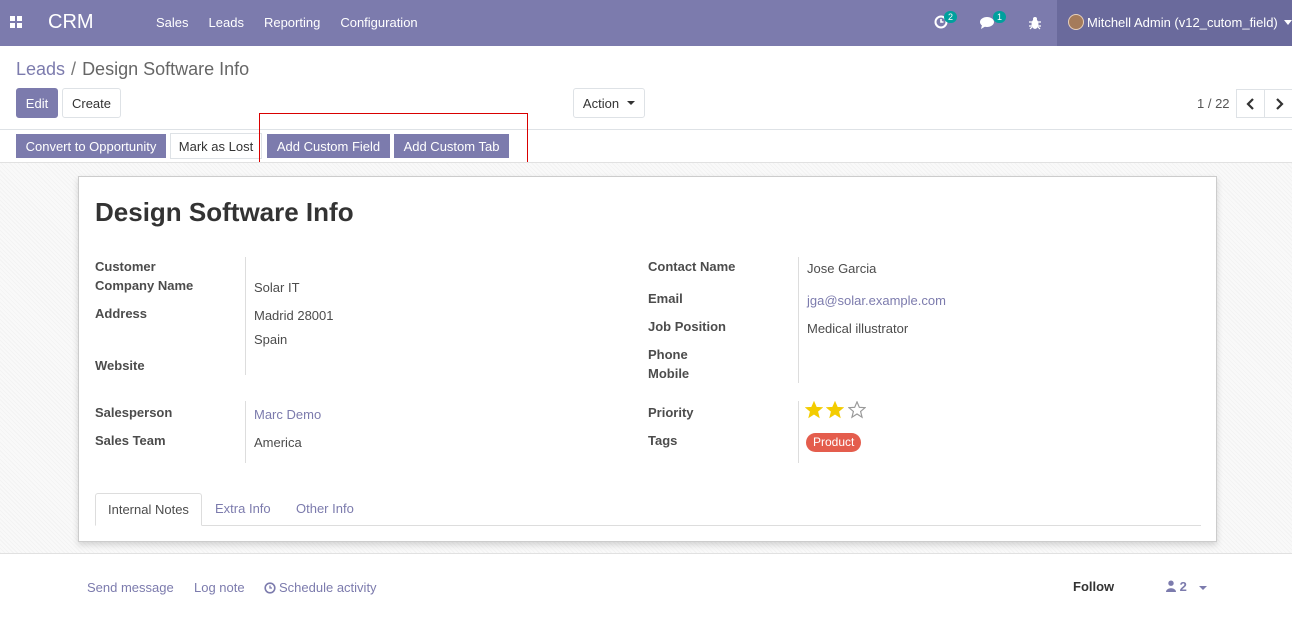 This screenshot has width=1292, height=620. I want to click on schedule-activity-link: Schedule activity, so click(320, 587).